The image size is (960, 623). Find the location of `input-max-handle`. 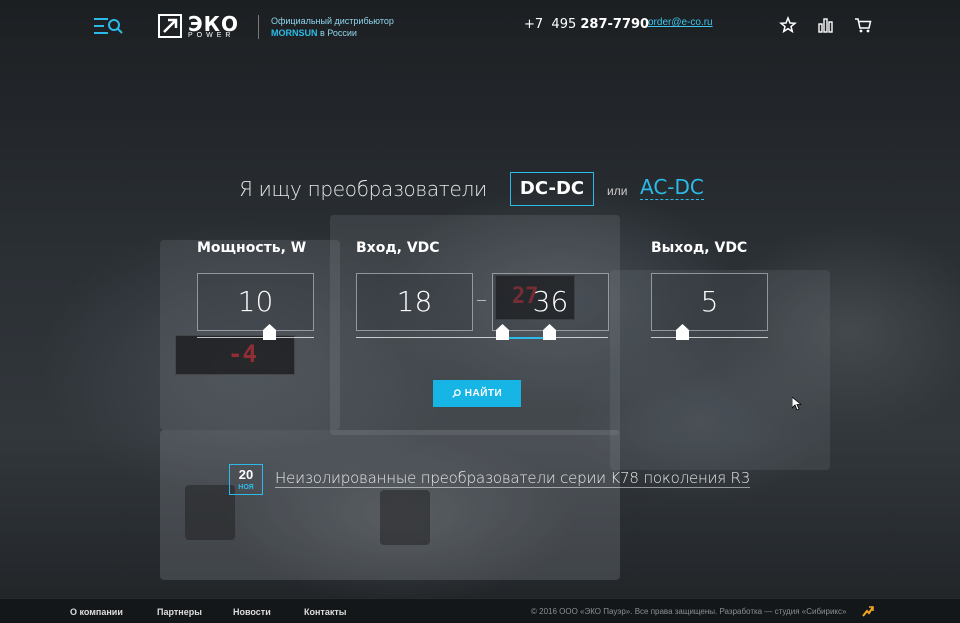

input-max-handle is located at coordinates (549, 332).